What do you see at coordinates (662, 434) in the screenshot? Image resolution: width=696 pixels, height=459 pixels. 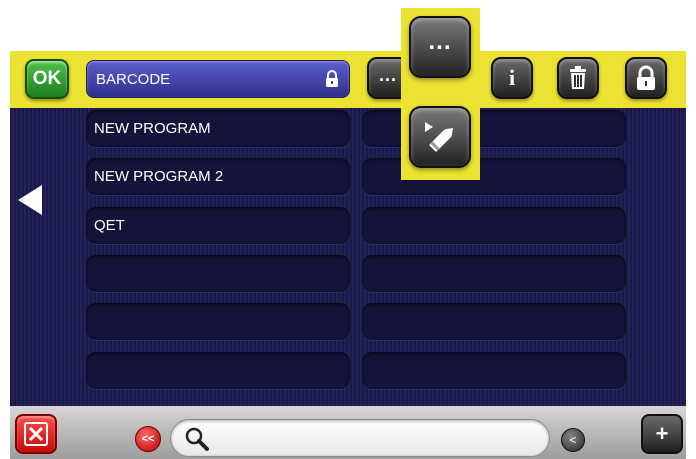 I see `add-button: +` at bounding box center [662, 434].